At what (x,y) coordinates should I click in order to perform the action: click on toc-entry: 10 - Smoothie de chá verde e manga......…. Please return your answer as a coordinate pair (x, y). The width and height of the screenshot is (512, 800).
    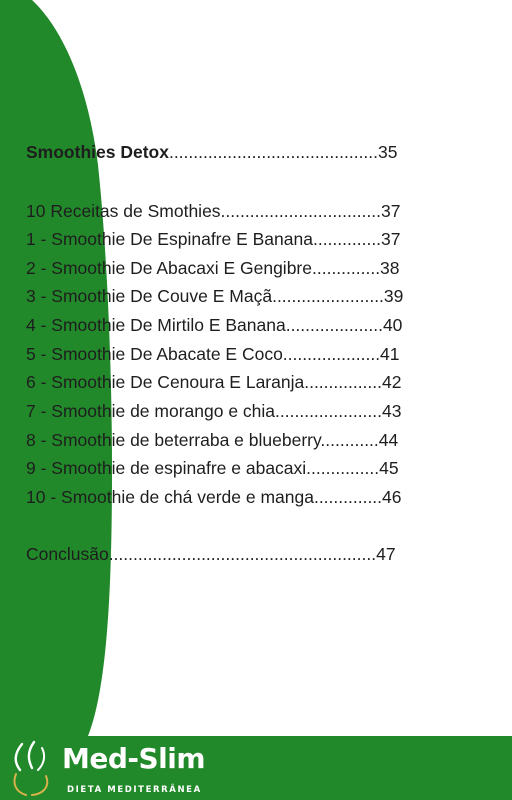
    Looking at the image, I should click on (214, 497).